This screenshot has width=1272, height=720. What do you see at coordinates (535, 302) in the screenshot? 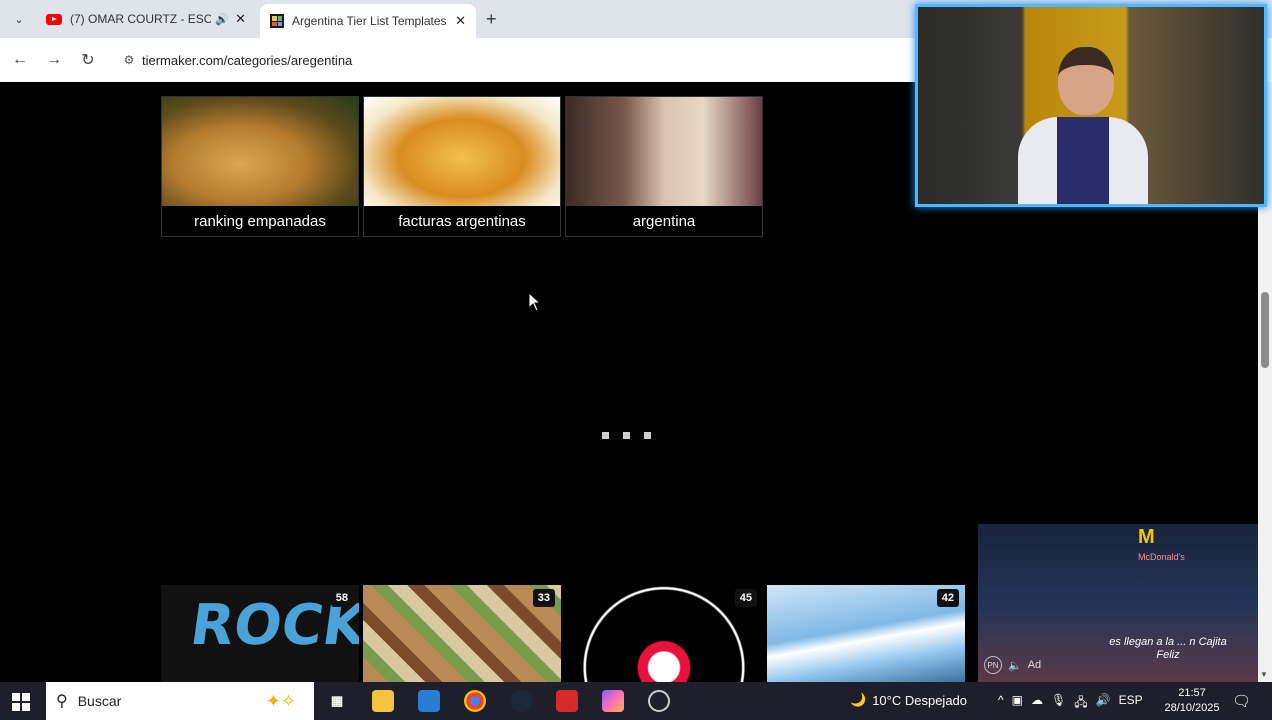
I see `mouse-cursor-icon` at bounding box center [535, 302].